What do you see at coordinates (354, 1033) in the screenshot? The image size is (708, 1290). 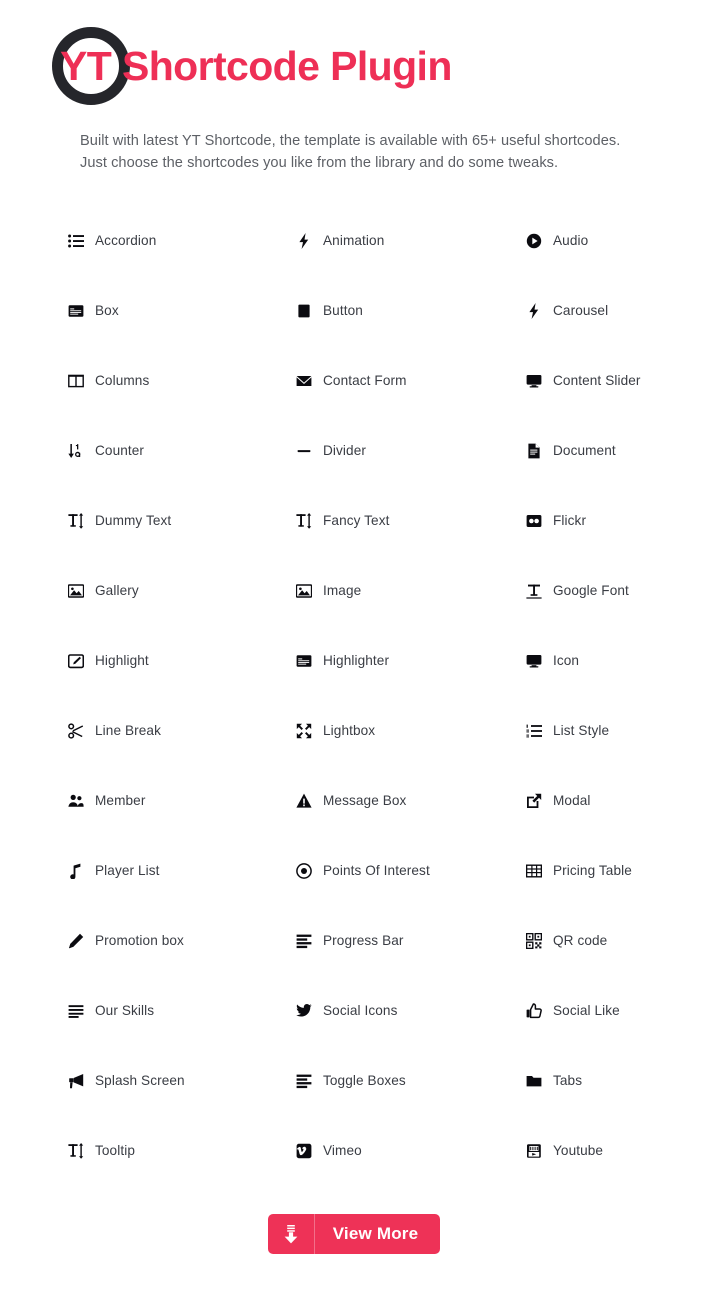 I see `shortcode-row: Our Skills Social Icons Social Like` at bounding box center [354, 1033].